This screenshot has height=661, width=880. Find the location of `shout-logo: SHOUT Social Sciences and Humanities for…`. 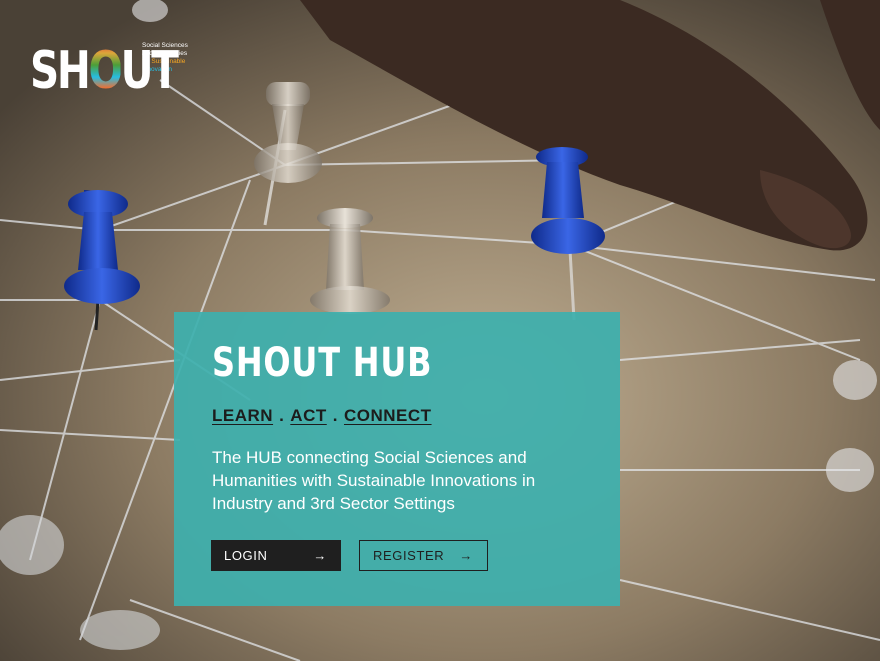

shout-logo: SHOUT Social Sciences and Humanities for… is located at coordinates (116, 75).